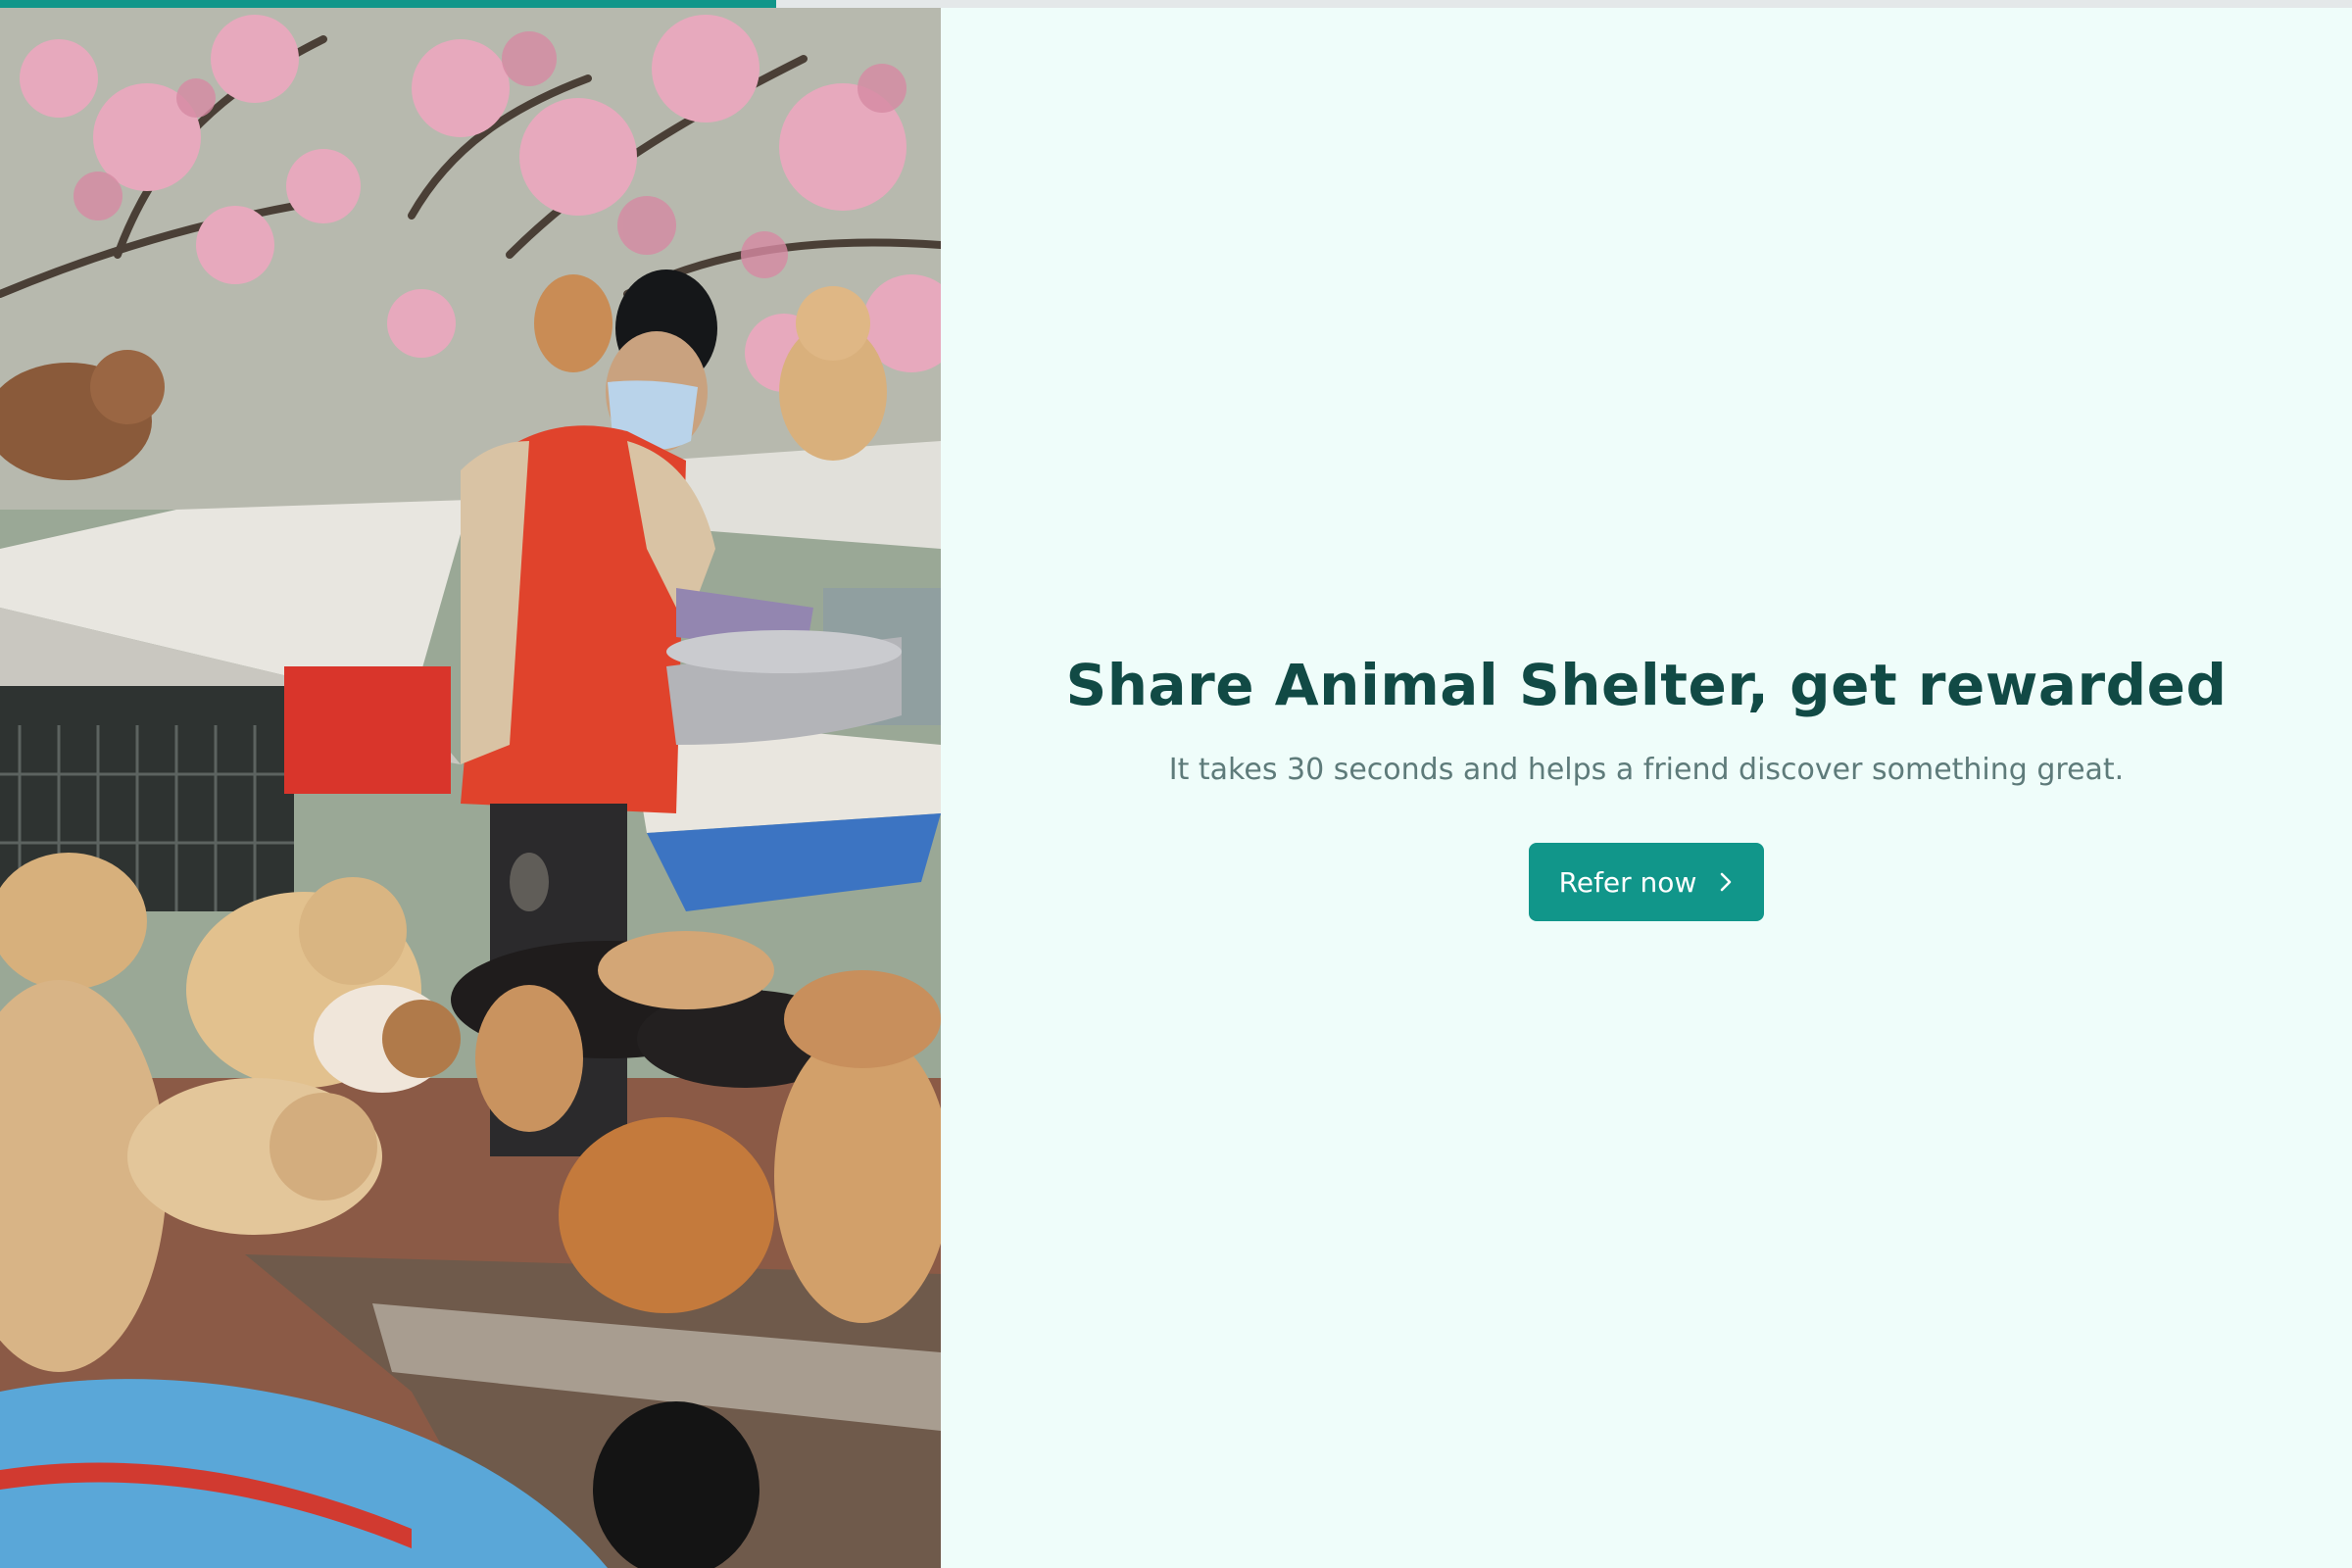 This screenshot has height=1568, width=2352. I want to click on page-title: Share Animal Shelter, get rewarded, so click(1646, 685).